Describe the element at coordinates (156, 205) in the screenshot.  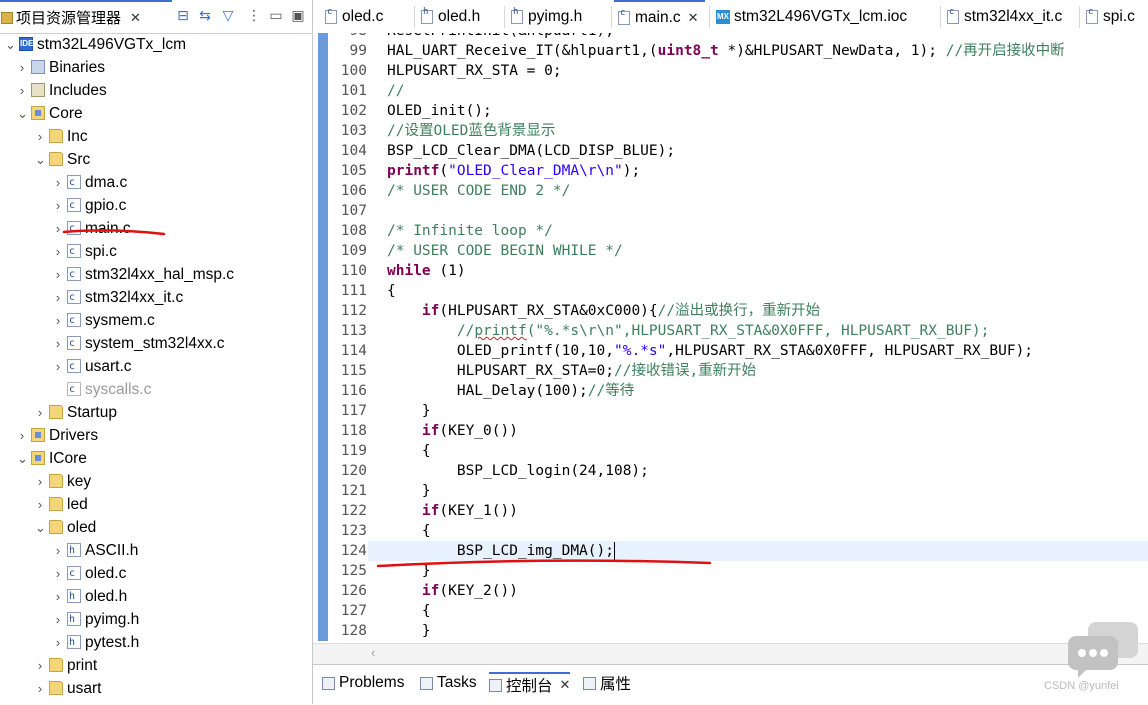
I see `tree-item-gpio-c: › gpio.c` at that location.